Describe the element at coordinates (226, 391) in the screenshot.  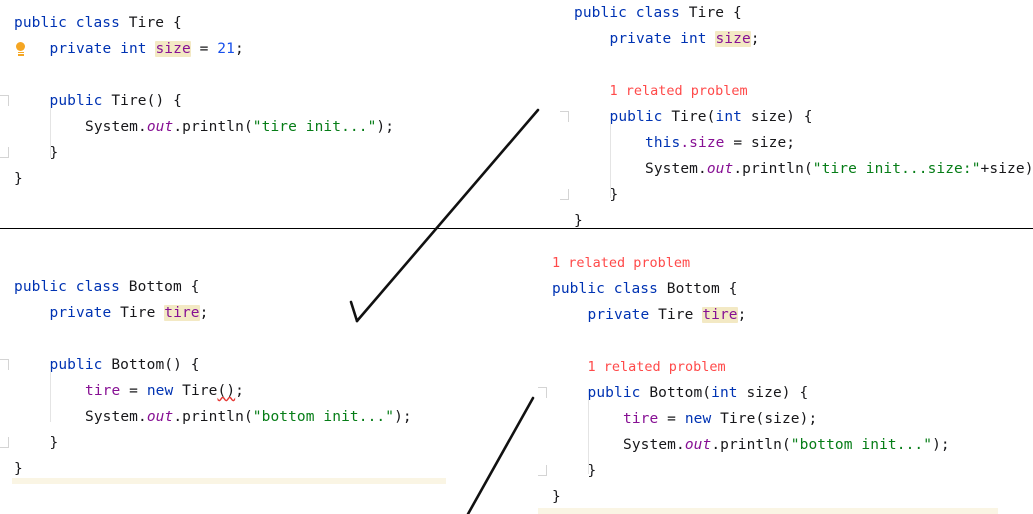
I see `error-token: ()` at that location.